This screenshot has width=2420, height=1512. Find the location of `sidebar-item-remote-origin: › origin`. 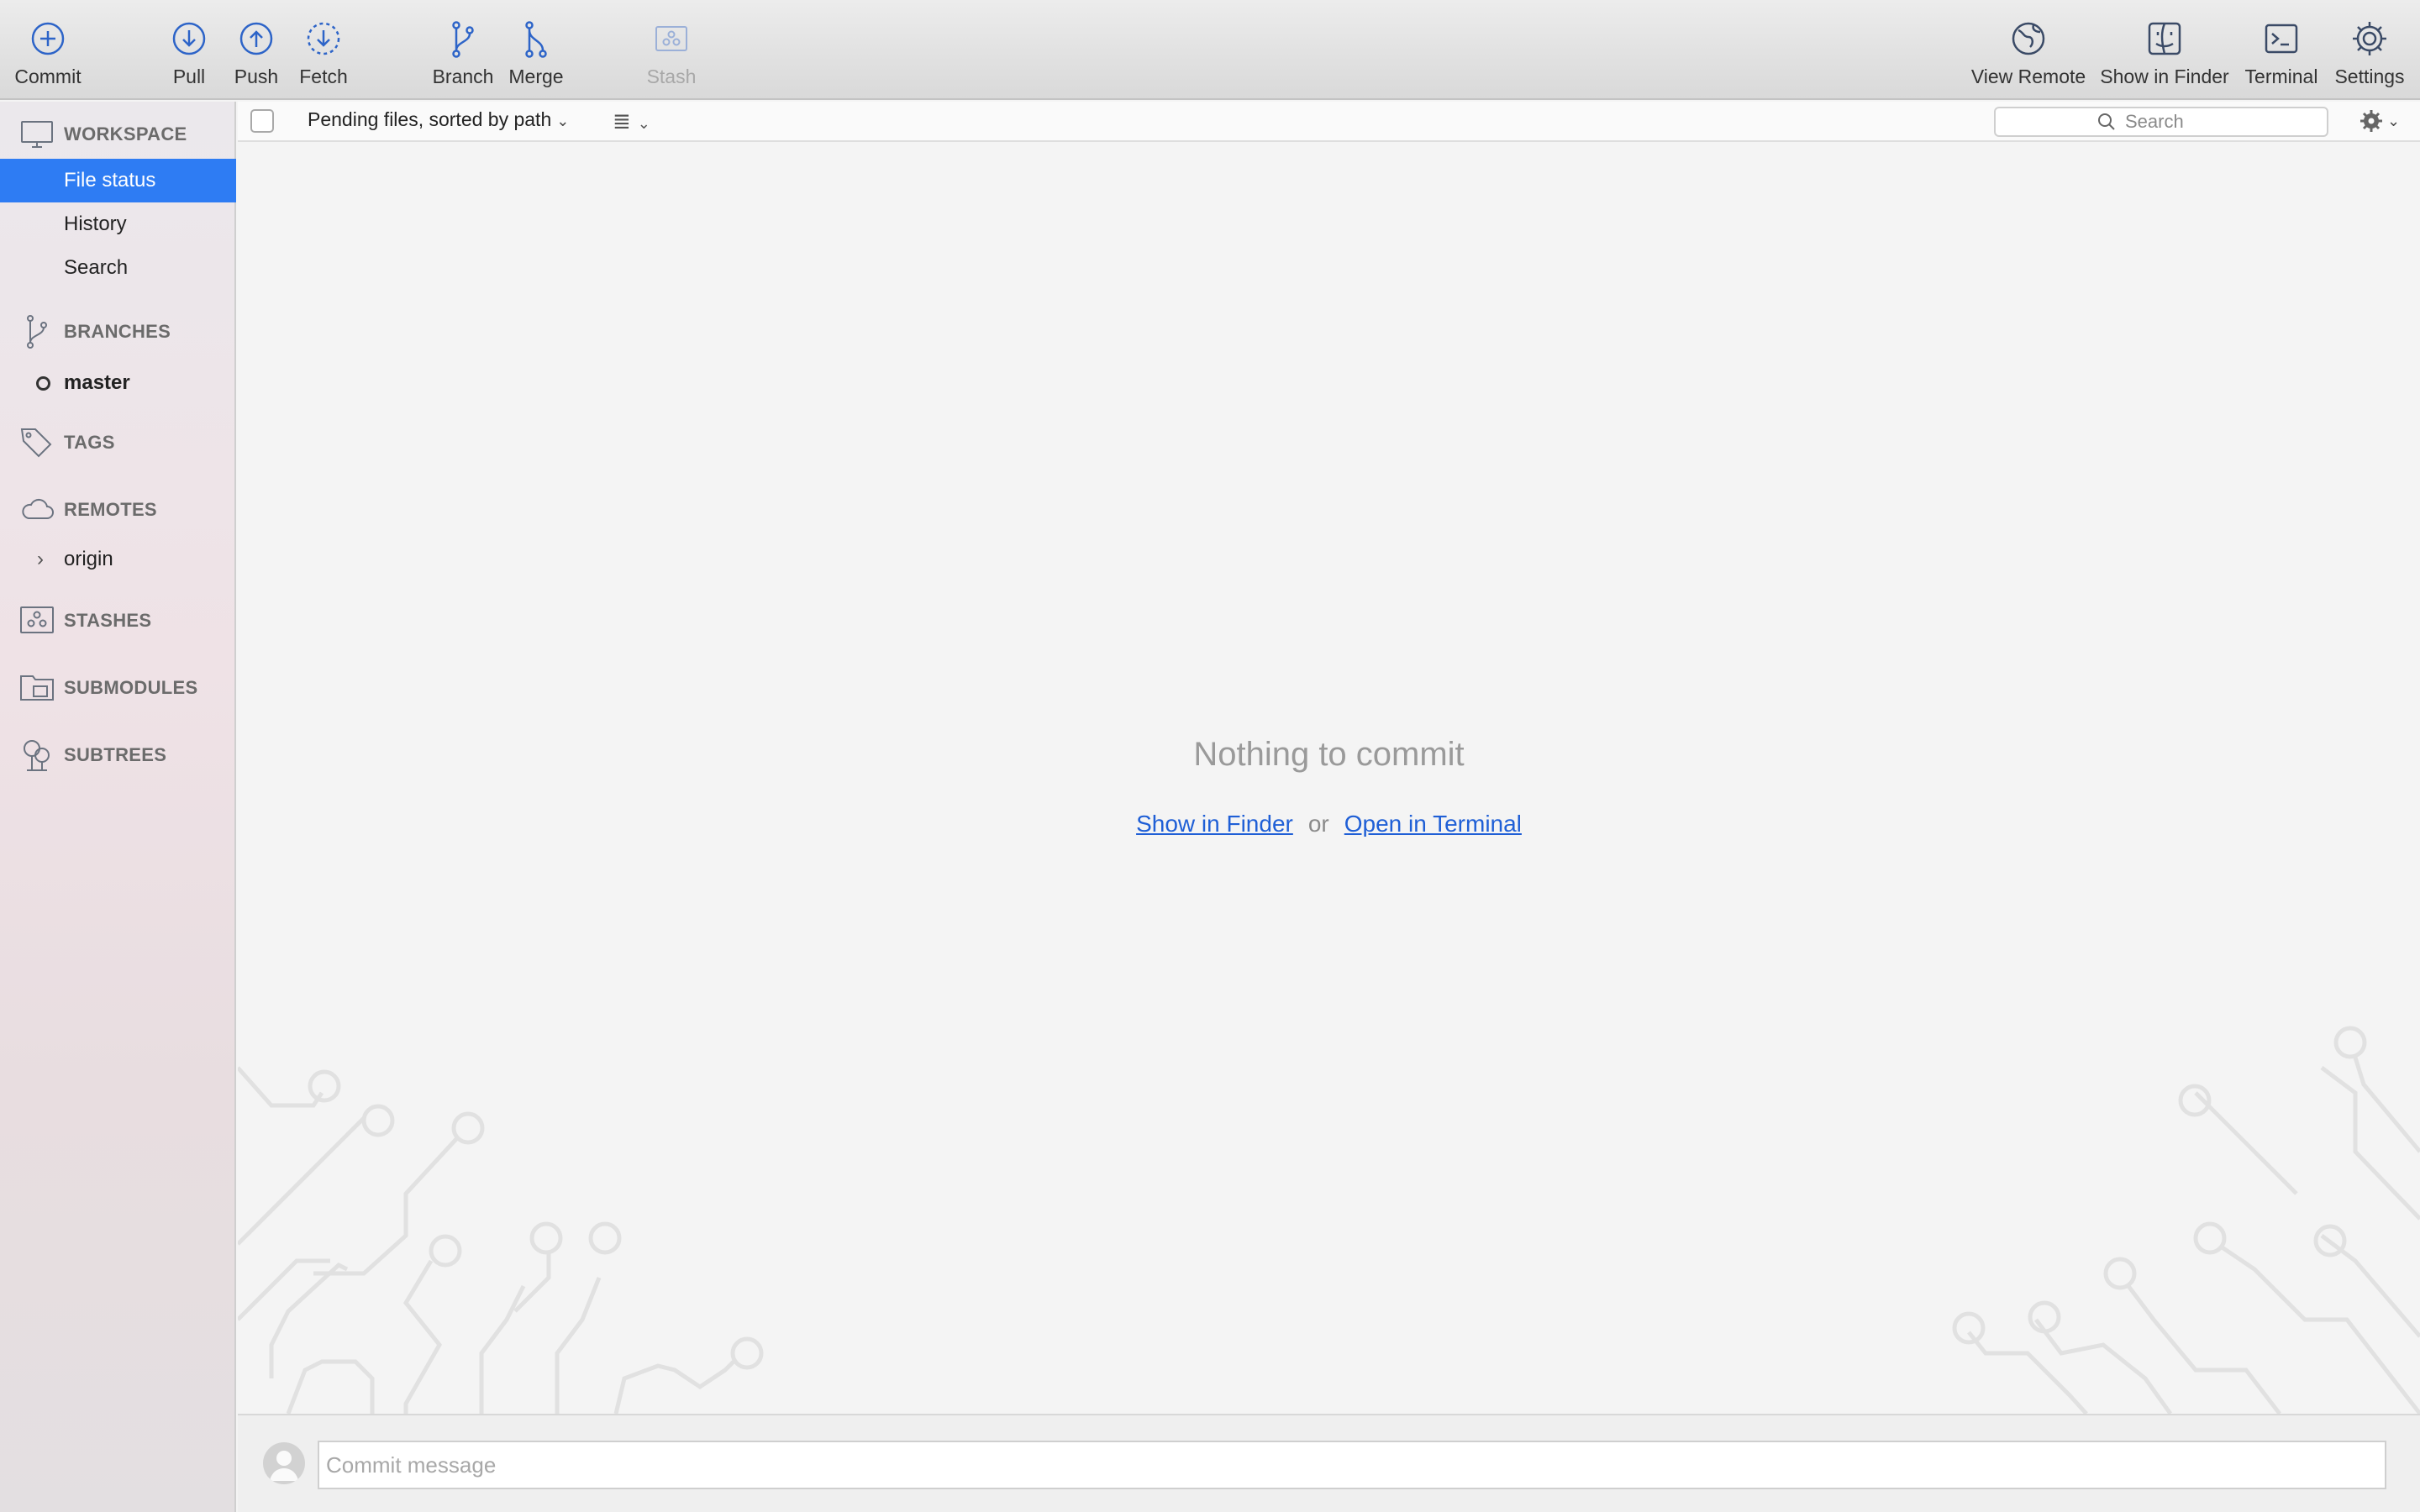

sidebar-item-remote-origin: › origin is located at coordinates (118, 559).